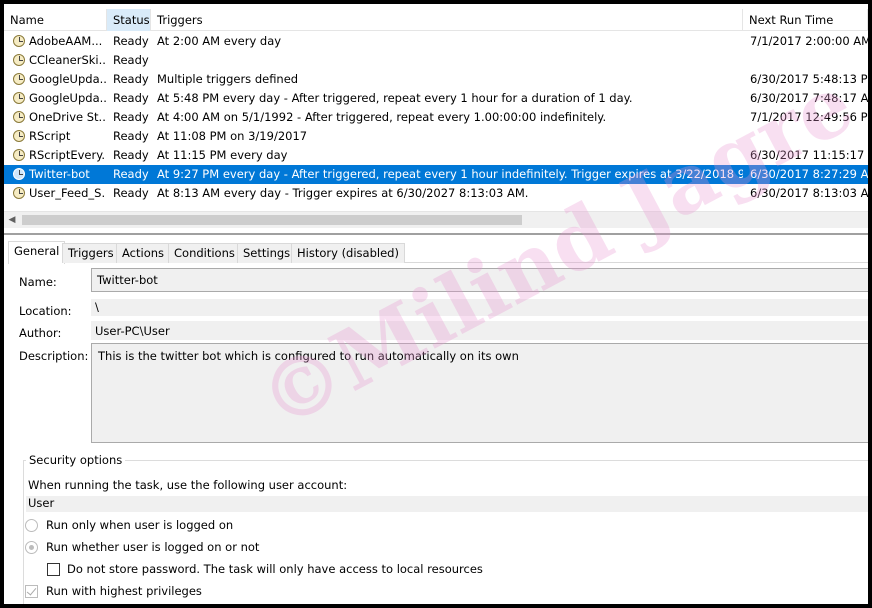  I want to click on column-header-next-run: Next Run Time, so click(805, 20).